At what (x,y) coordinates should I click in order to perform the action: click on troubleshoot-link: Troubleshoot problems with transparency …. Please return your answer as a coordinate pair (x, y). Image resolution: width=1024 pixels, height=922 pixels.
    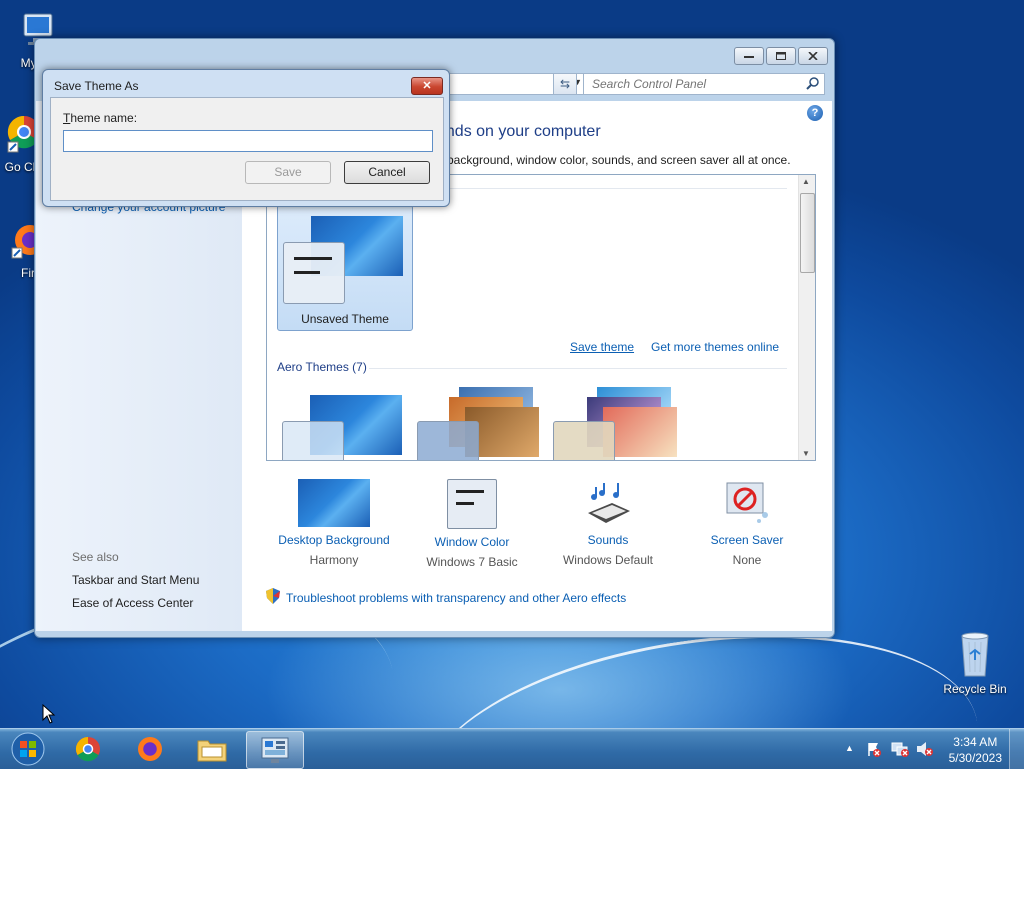
    Looking at the image, I should click on (456, 598).